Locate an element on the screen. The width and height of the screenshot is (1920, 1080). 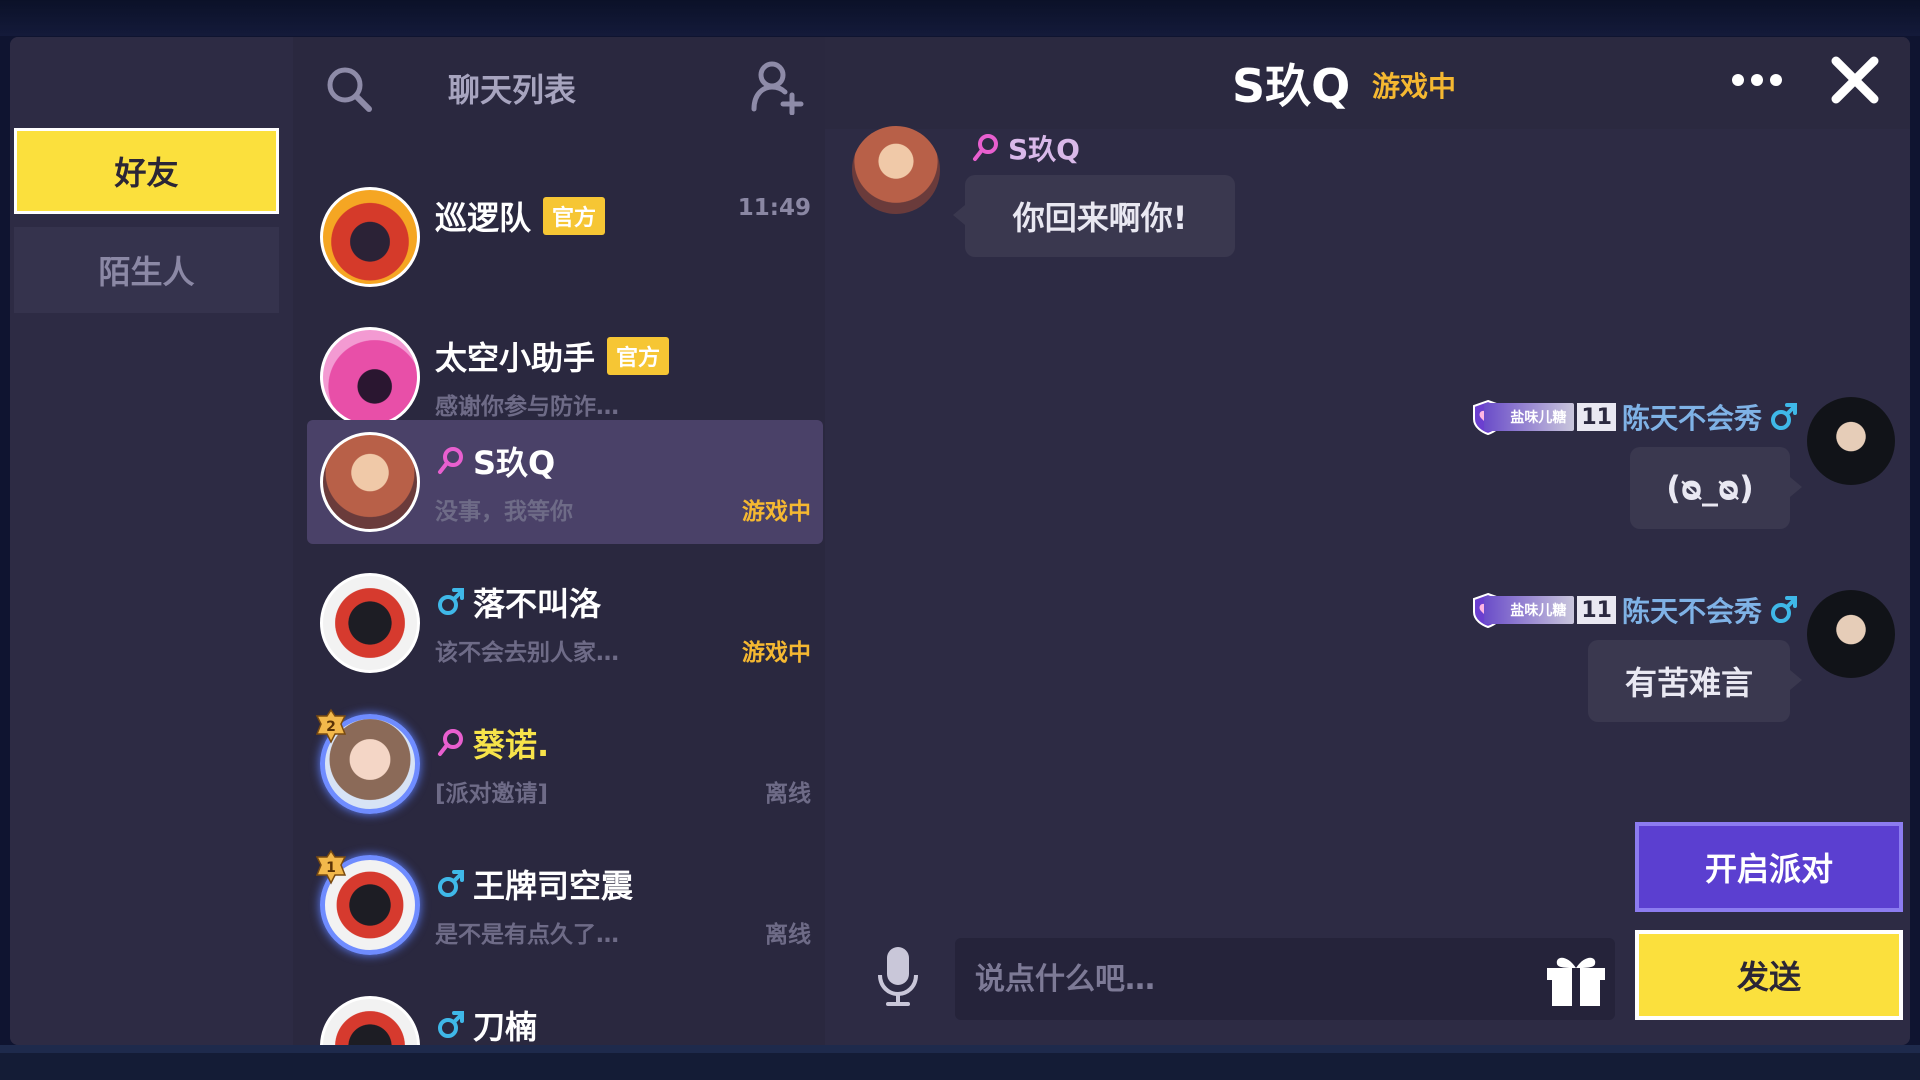
contact-name: 葵诺. is located at coordinates (492, 743).